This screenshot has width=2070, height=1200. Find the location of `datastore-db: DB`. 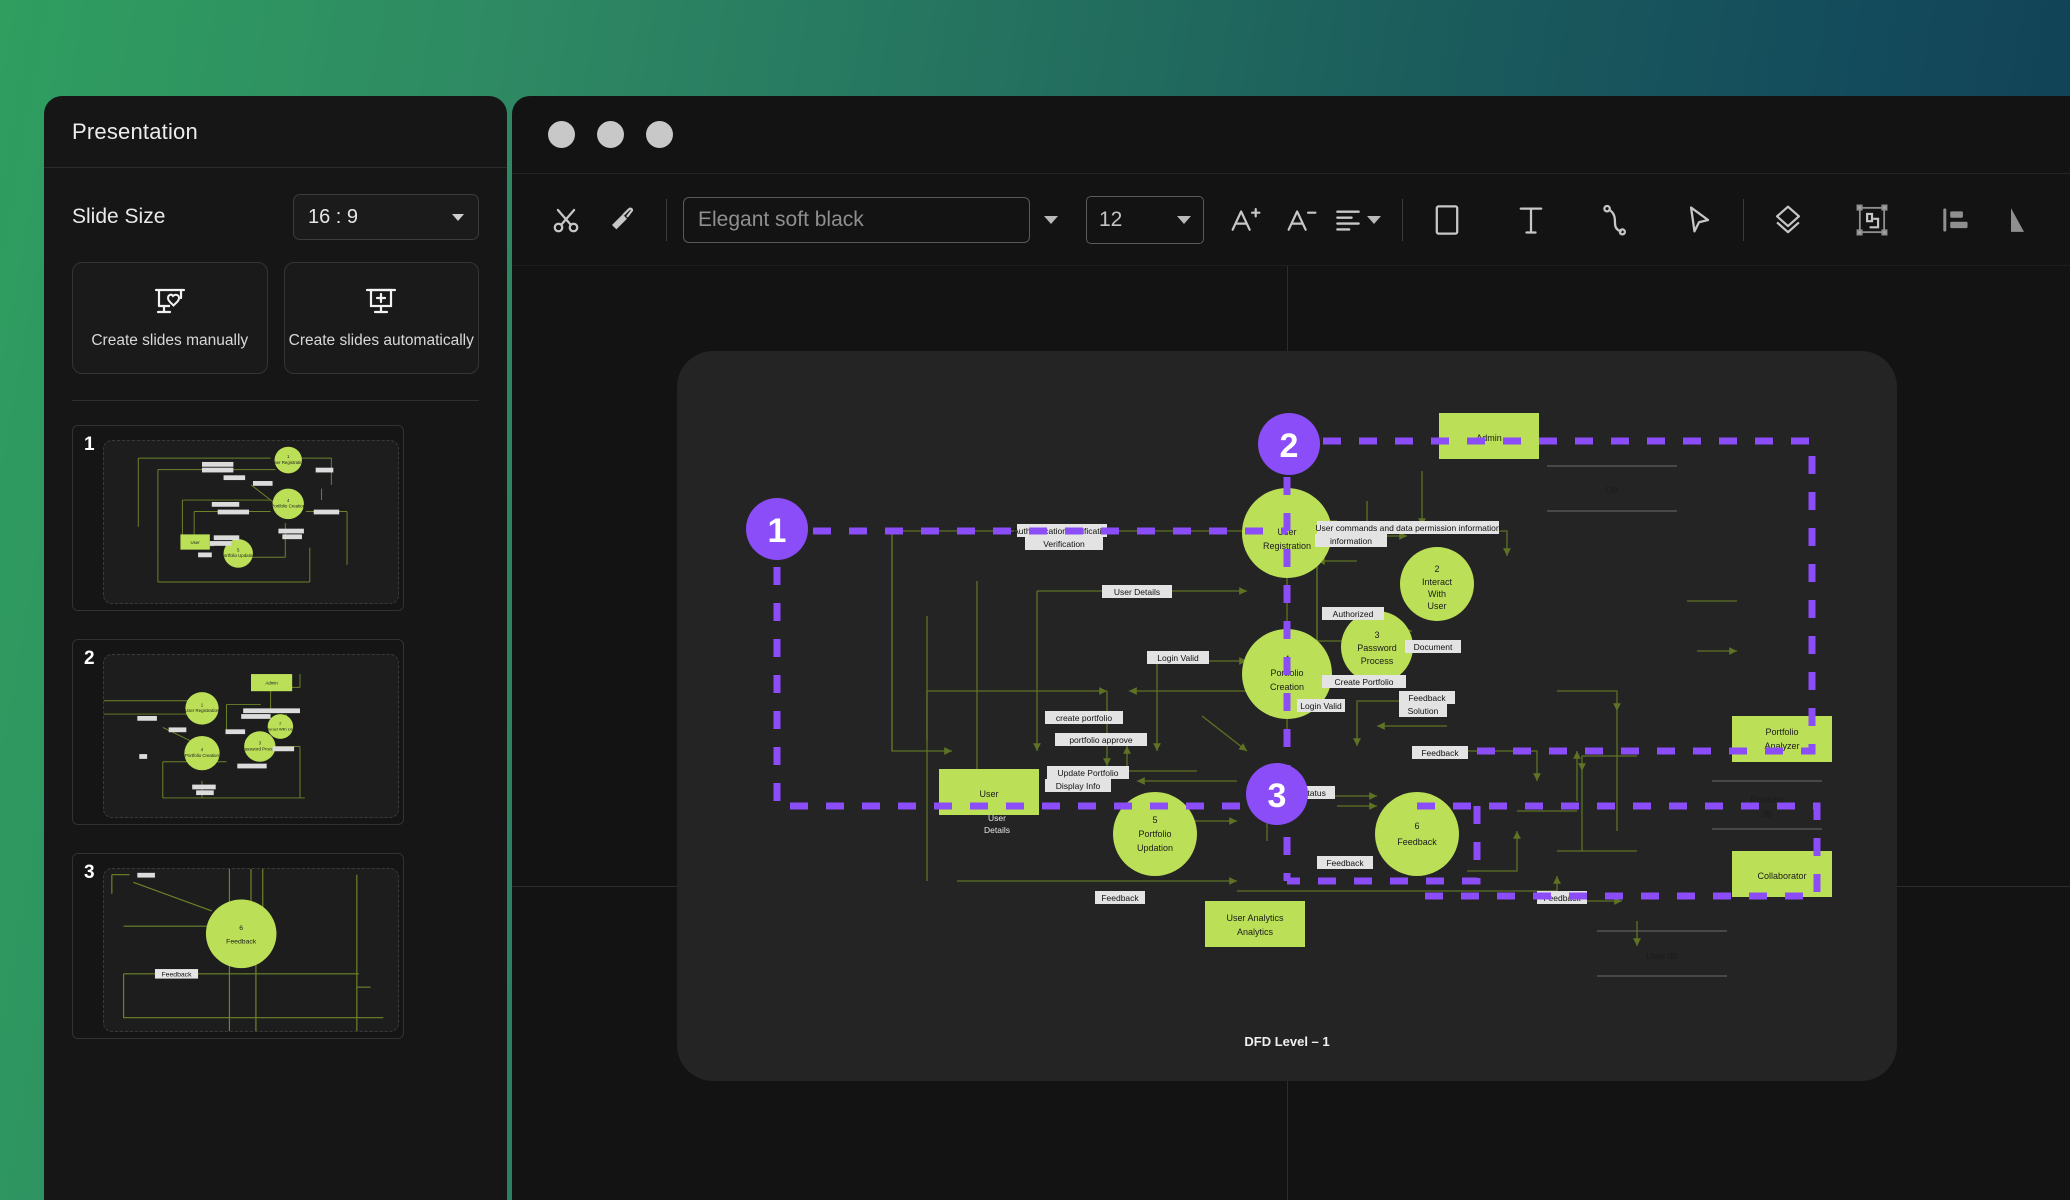

datastore-db: DB is located at coordinates (1612, 490).